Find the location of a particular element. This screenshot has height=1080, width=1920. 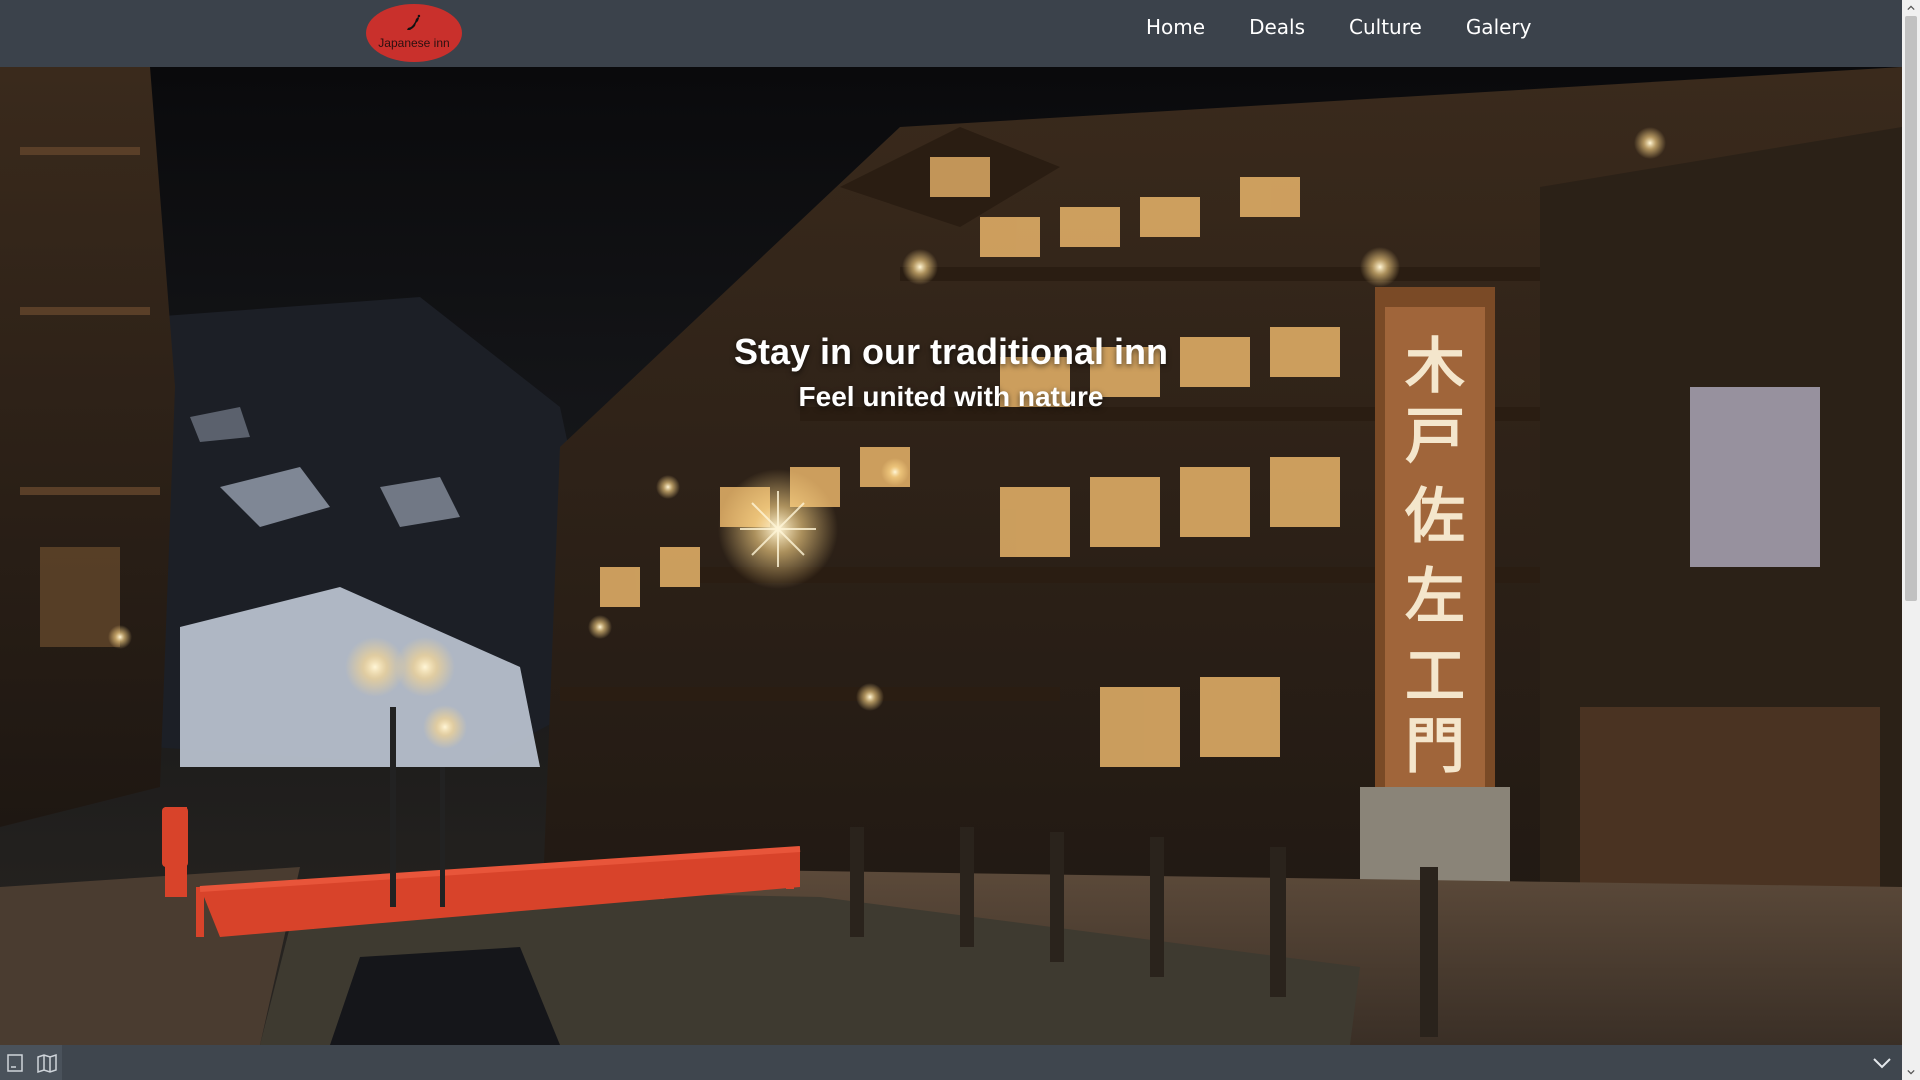

bottom-toolbar is located at coordinates (951, 1062).